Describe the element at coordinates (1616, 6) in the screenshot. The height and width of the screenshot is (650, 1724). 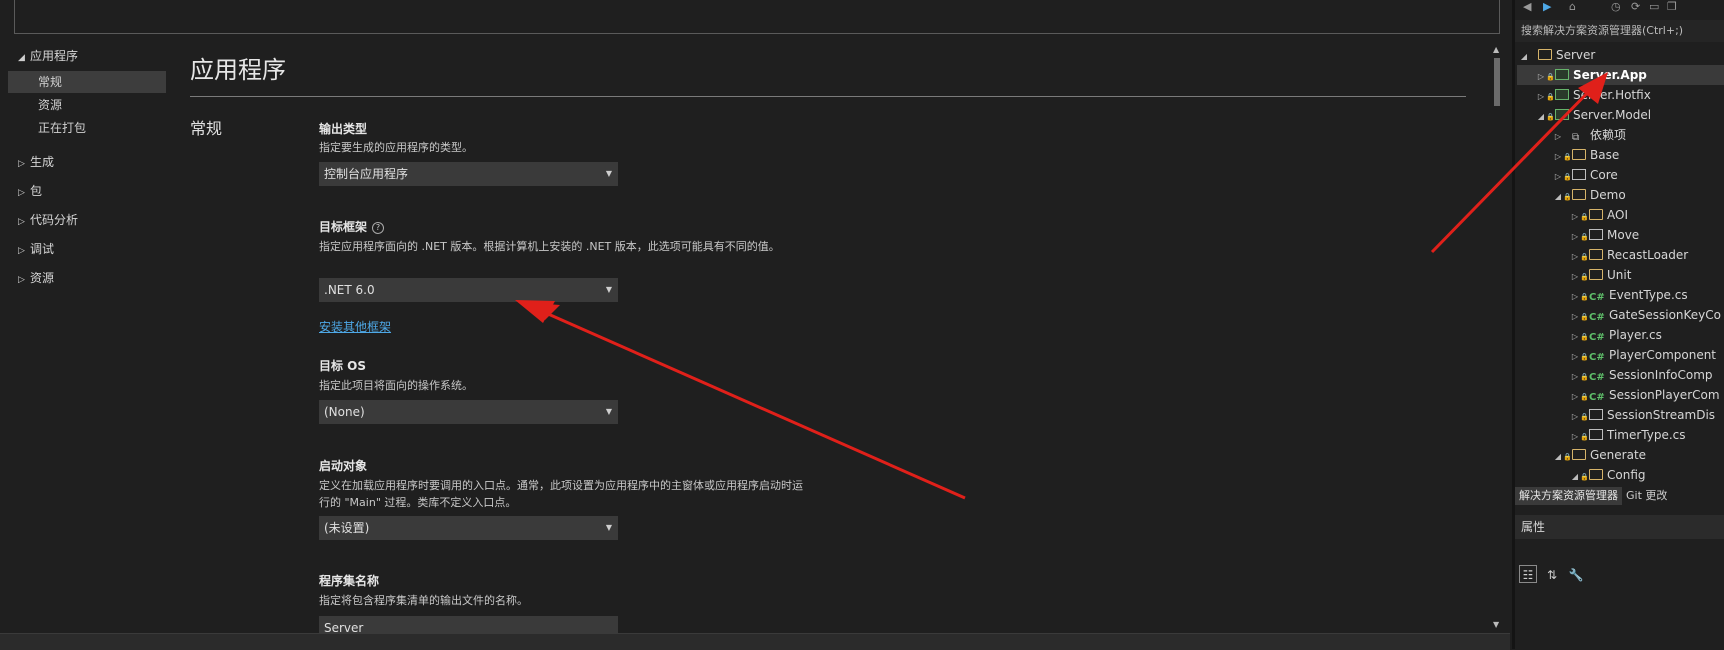
I see `history-icon: ◷` at that location.